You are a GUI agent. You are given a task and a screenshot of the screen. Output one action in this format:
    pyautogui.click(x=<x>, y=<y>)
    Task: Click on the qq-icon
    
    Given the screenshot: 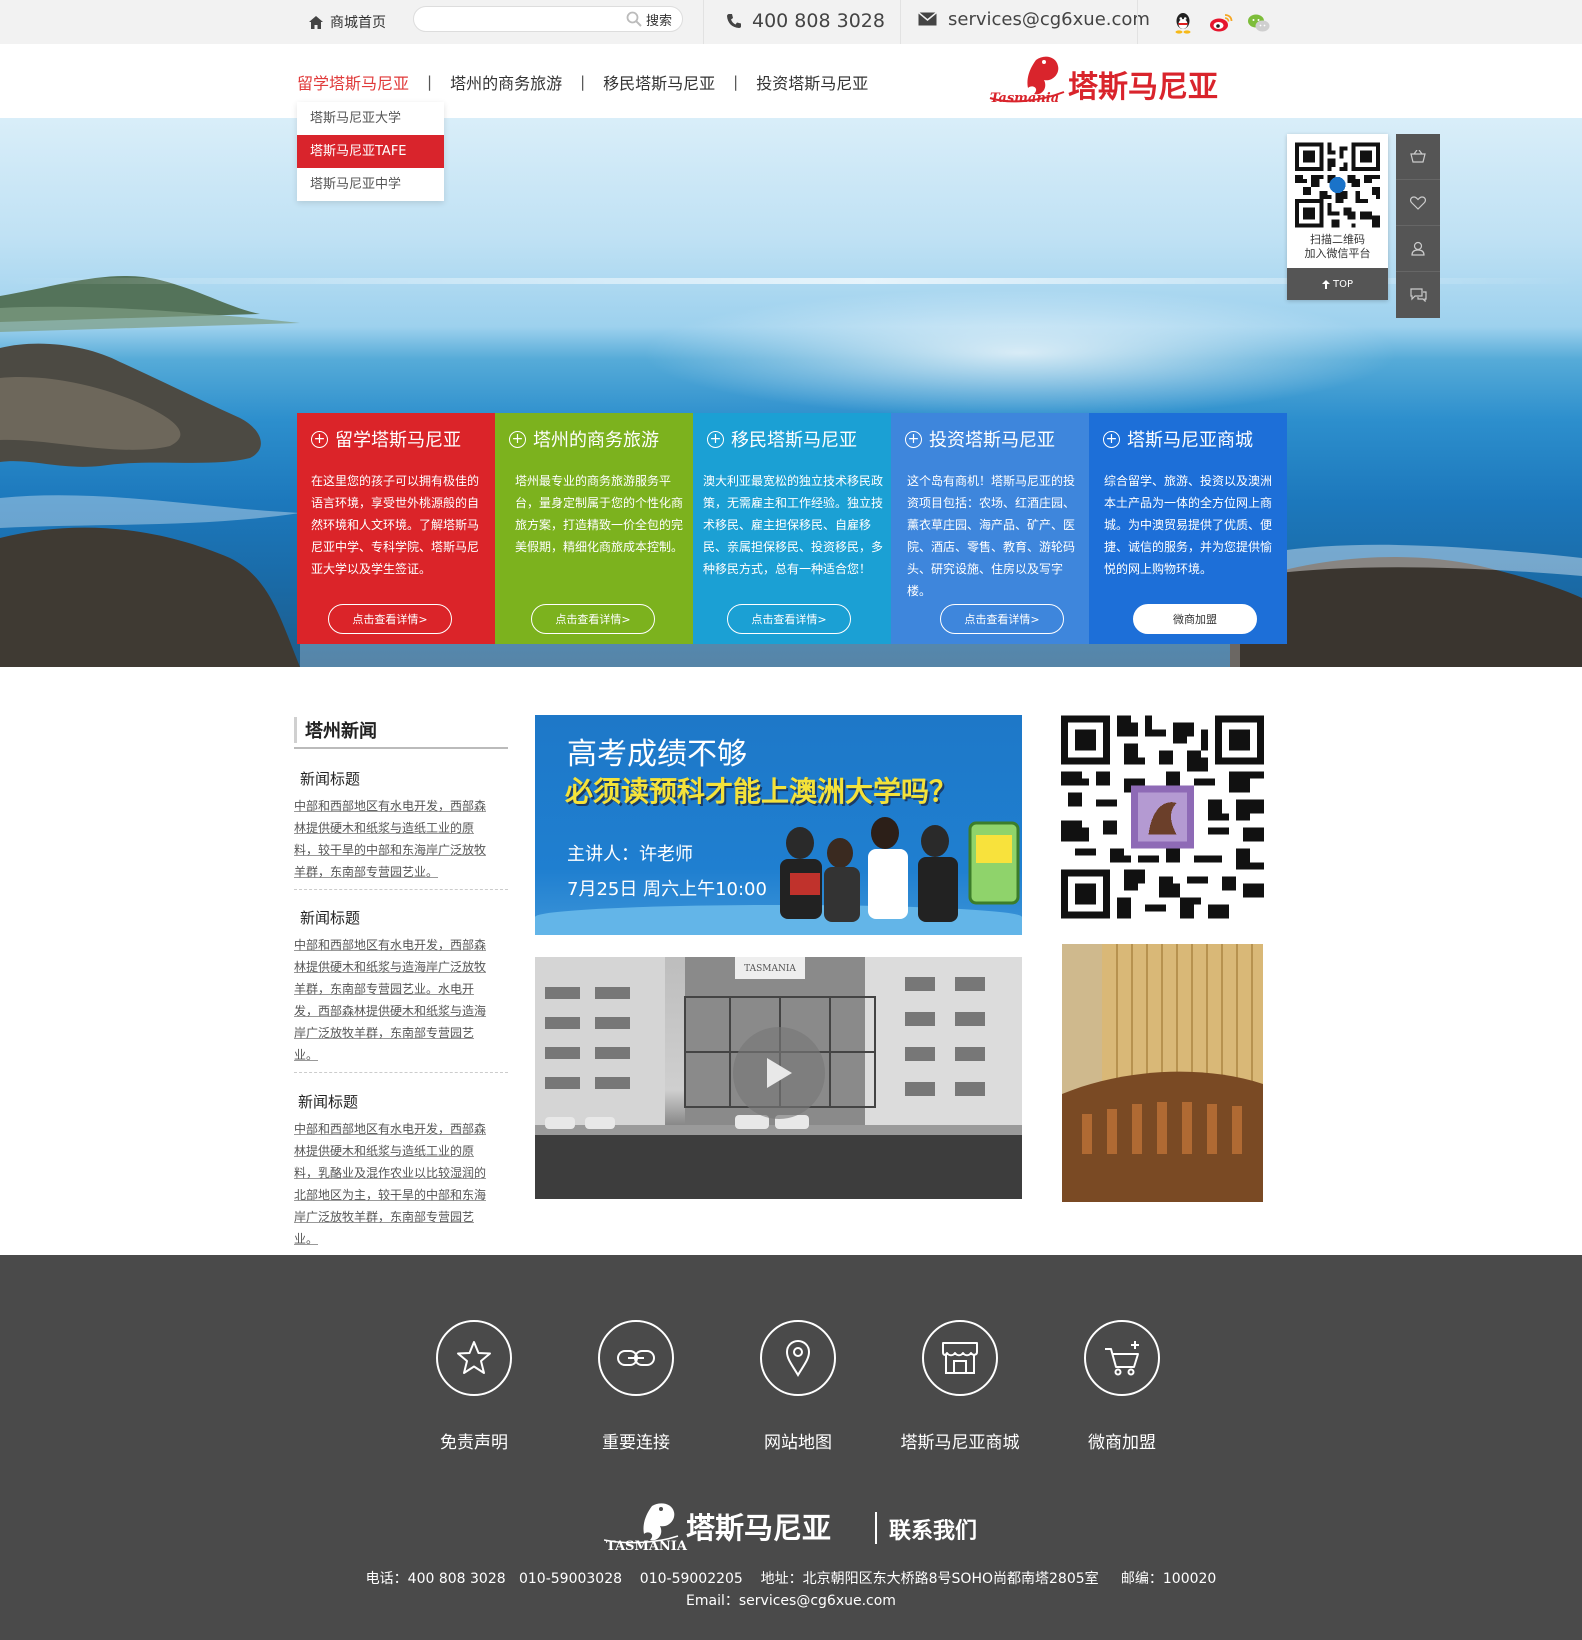 What is the action you would take?
    pyautogui.click(x=1183, y=23)
    